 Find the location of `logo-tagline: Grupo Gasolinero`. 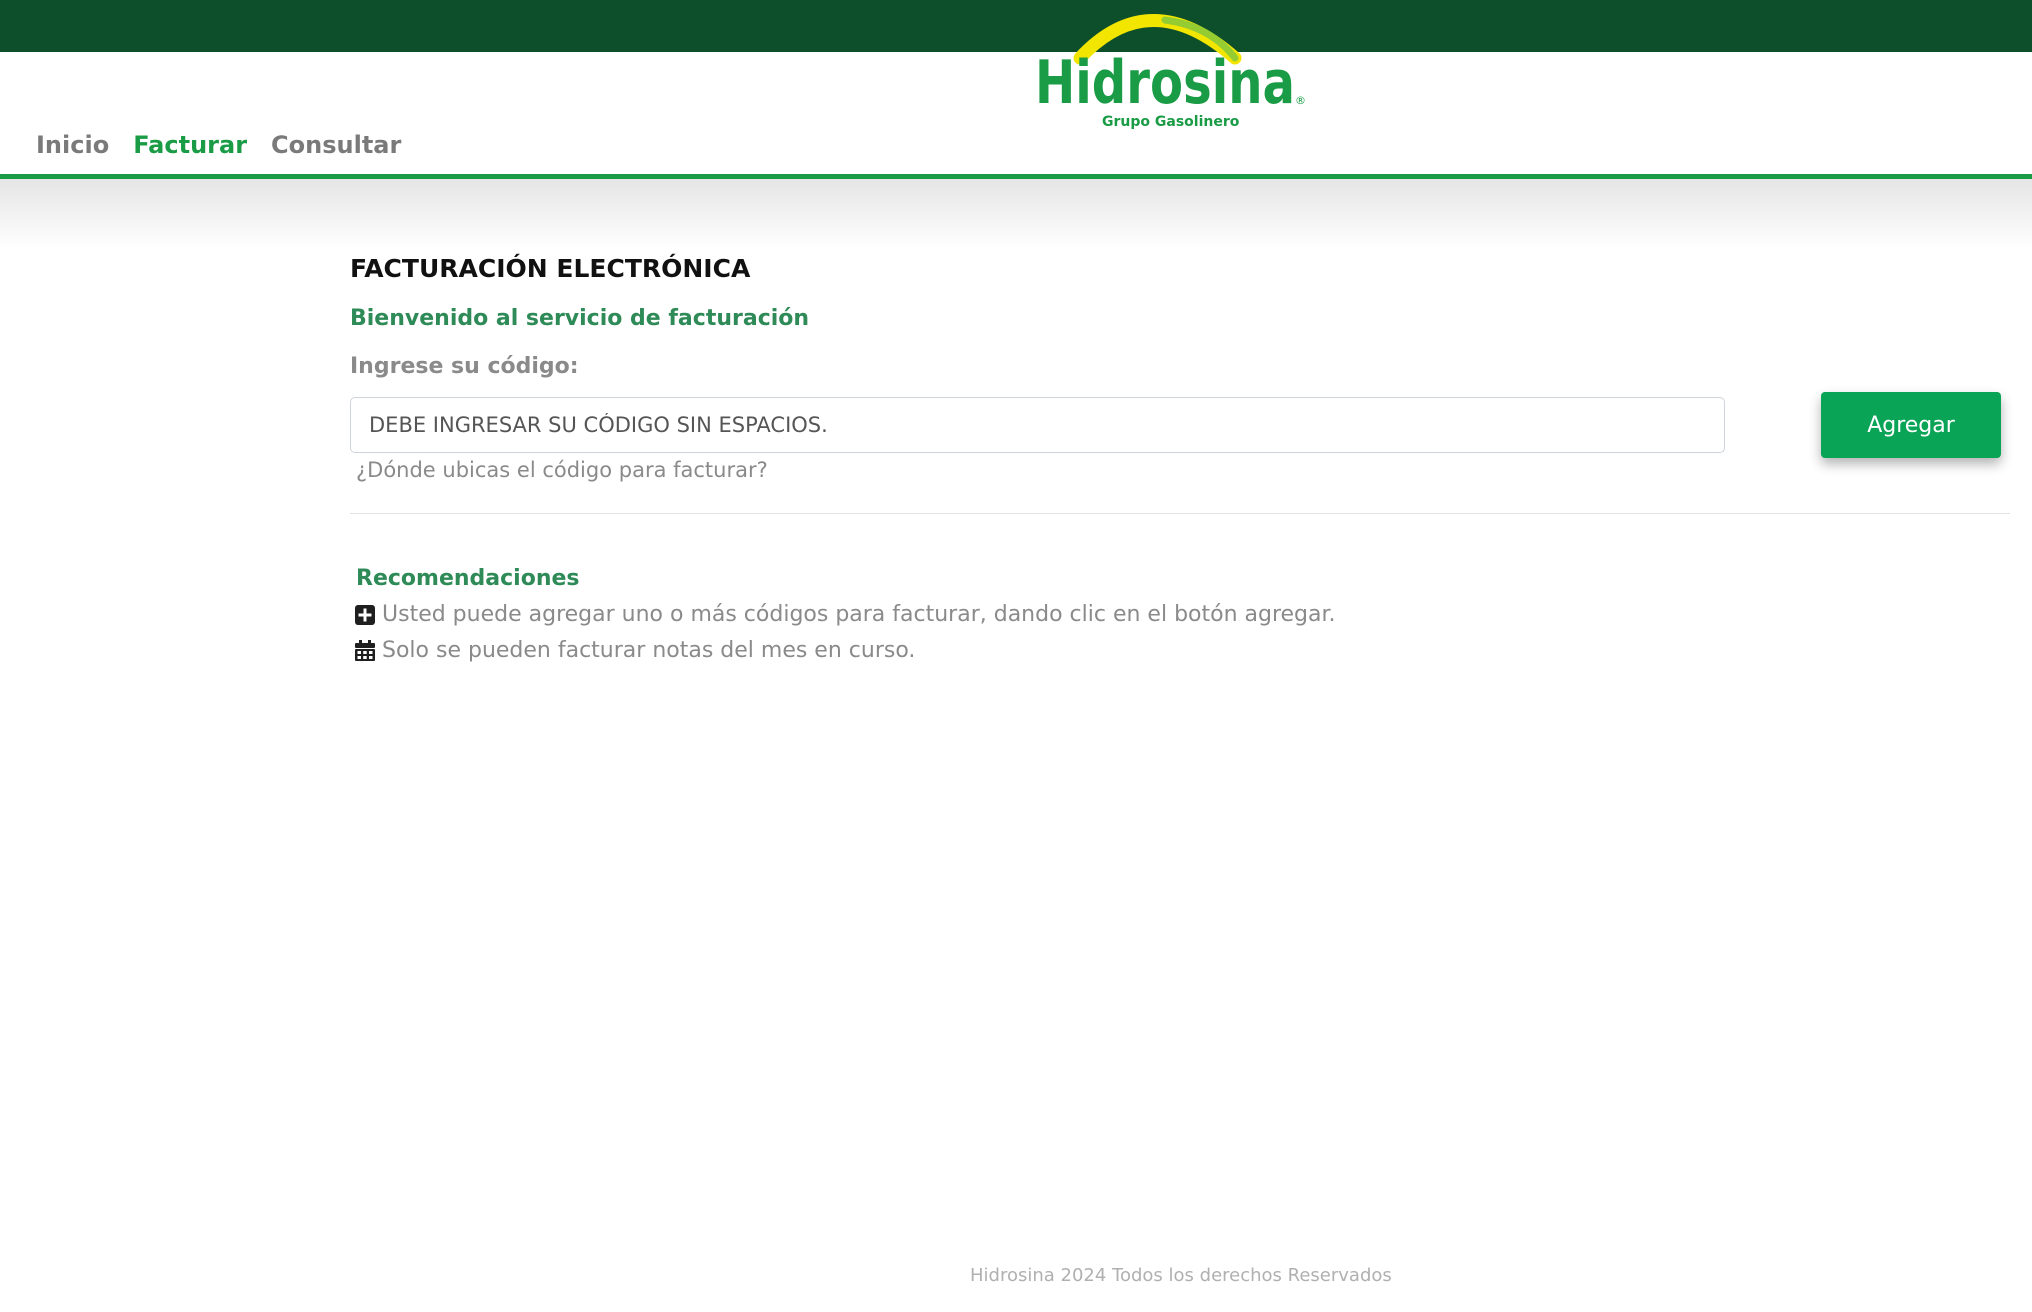

logo-tagline: Grupo Gasolinero is located at coordinates (1171, 122).